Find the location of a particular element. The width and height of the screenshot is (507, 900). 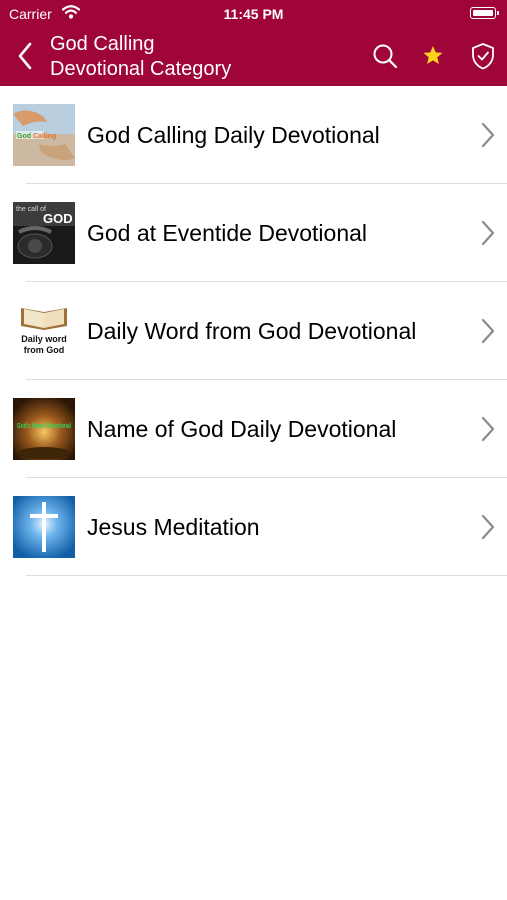

thumb-caption: God's Name Devotional is located at coordinates (44, 425).